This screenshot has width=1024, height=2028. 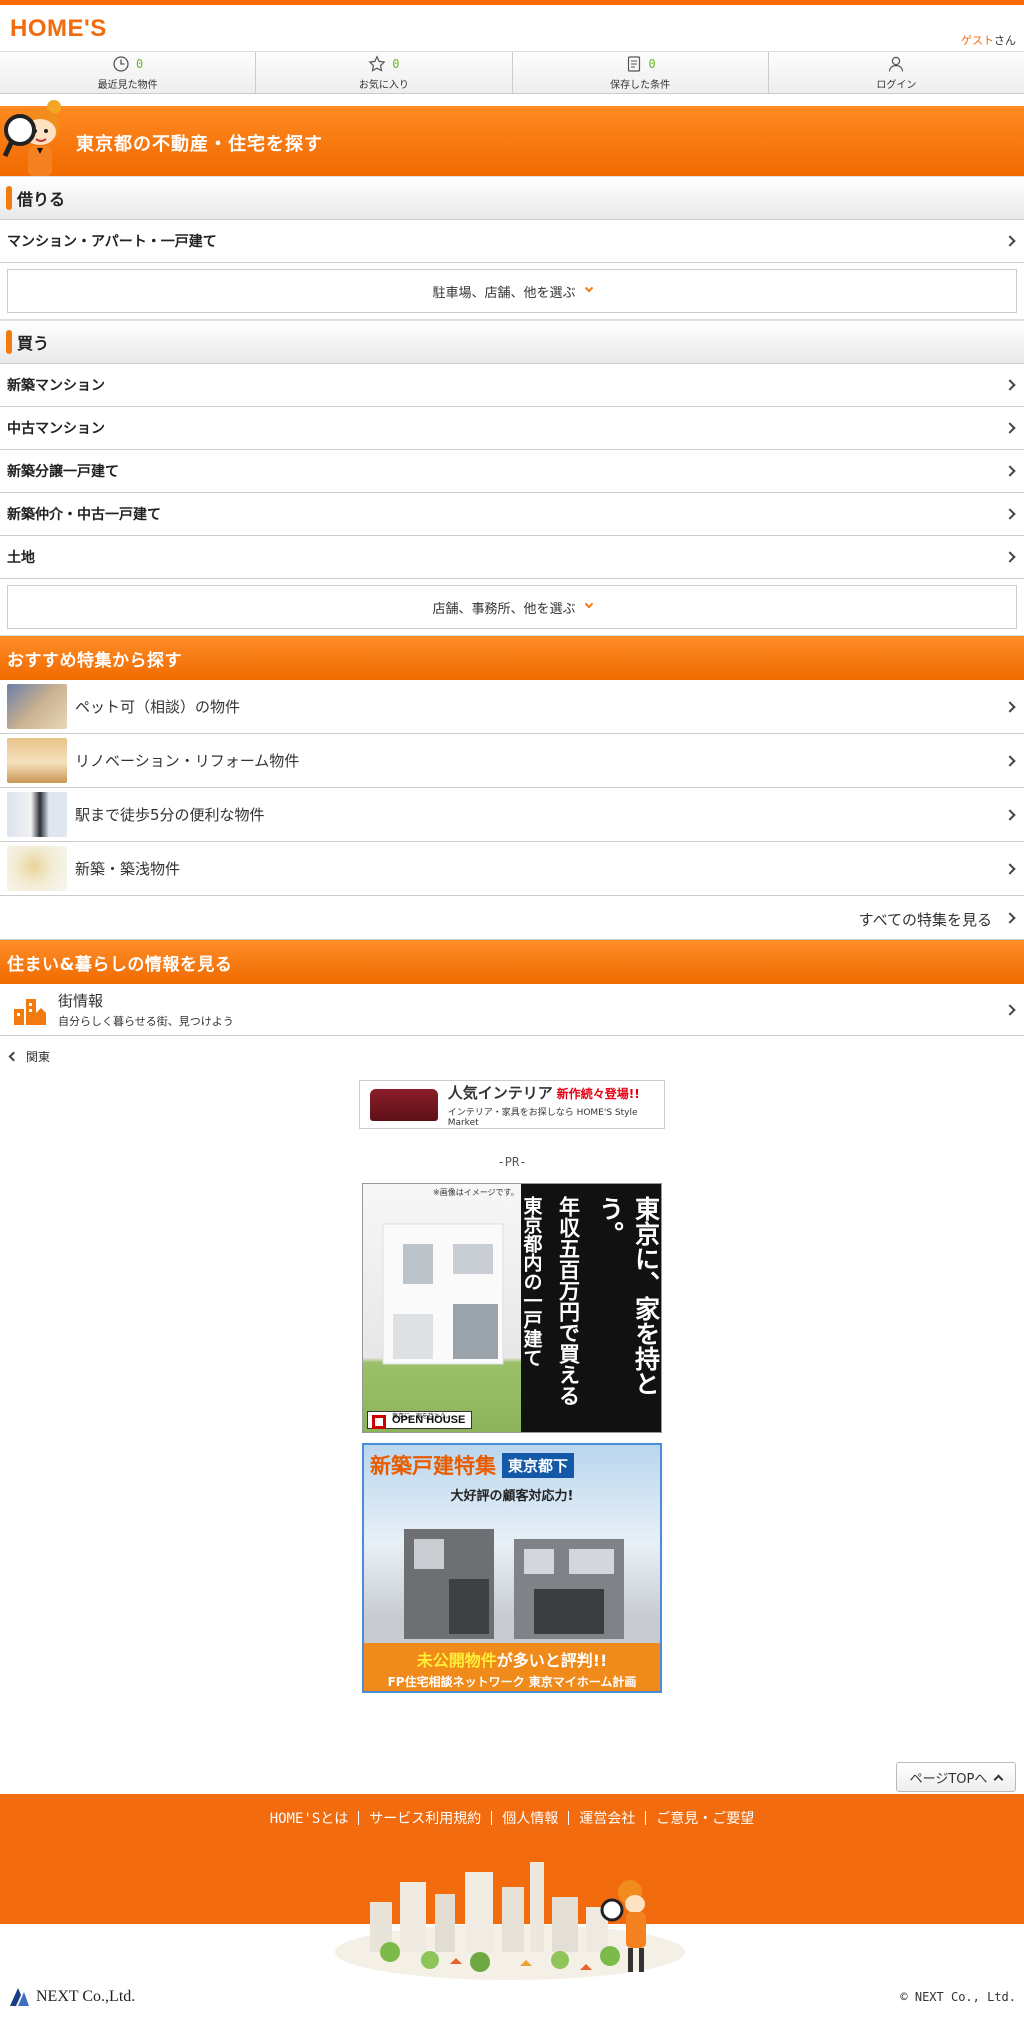 I want to click on nav-recently-viewed: 0 最近見た物件, so click(x=128, y=72).